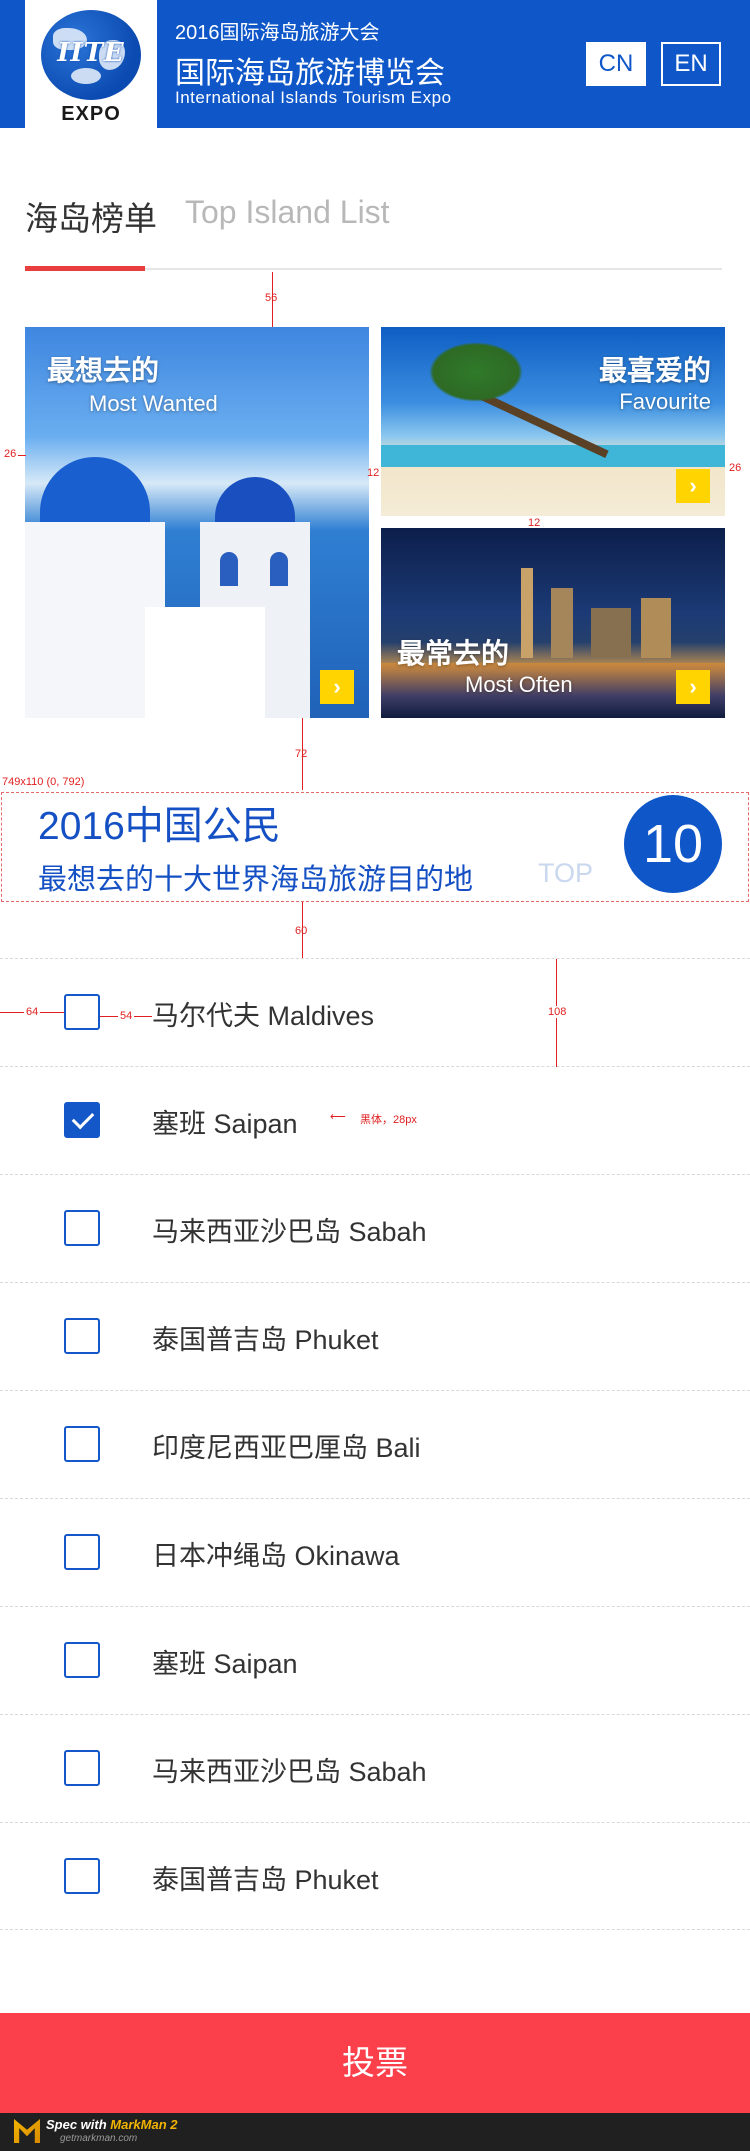 Image resolution: width=750 pixels, height=2151 pixels. Describe the element at coordinates (313, 97) in the screenshot. I see `header-expo-title-en: International Islands Tourism Expo` at that location.